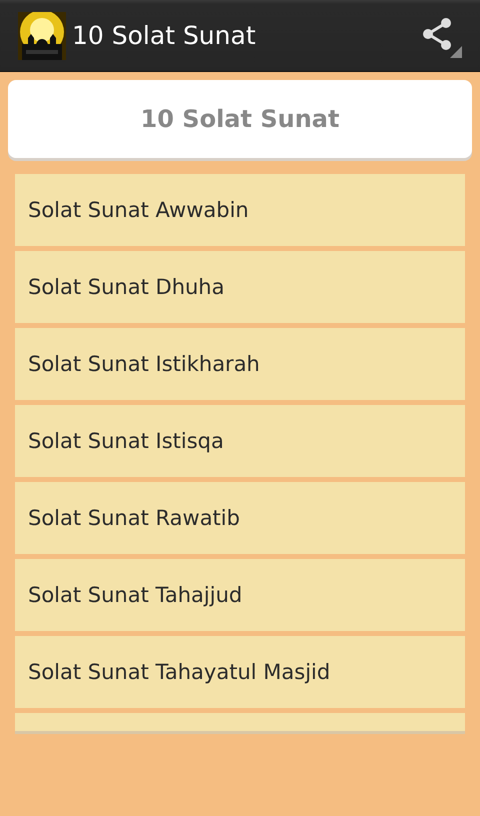 The height and width of the screenshot is (816, 480). I want to click on list-item: Solat Sunat Dhuha, so click(240, 287).